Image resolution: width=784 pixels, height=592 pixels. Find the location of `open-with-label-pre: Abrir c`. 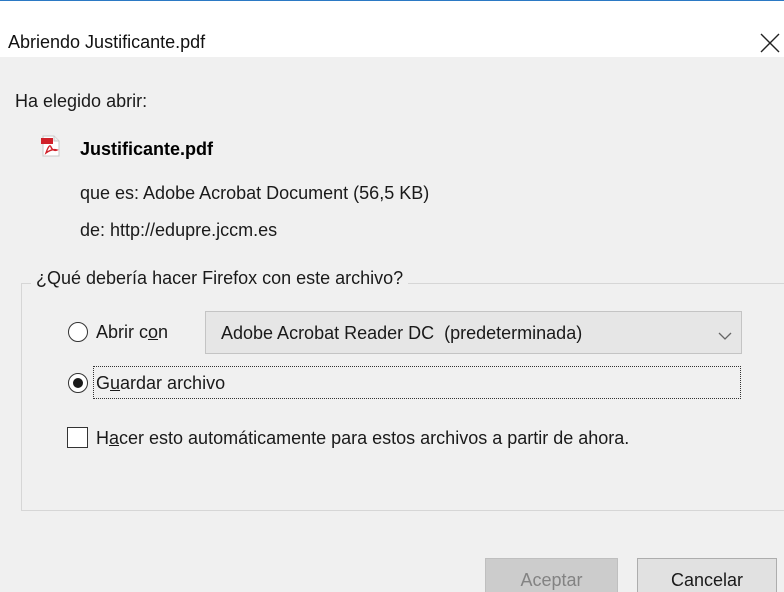

open-with-label-pre: Abrir c is located at coordinates (122, 332).